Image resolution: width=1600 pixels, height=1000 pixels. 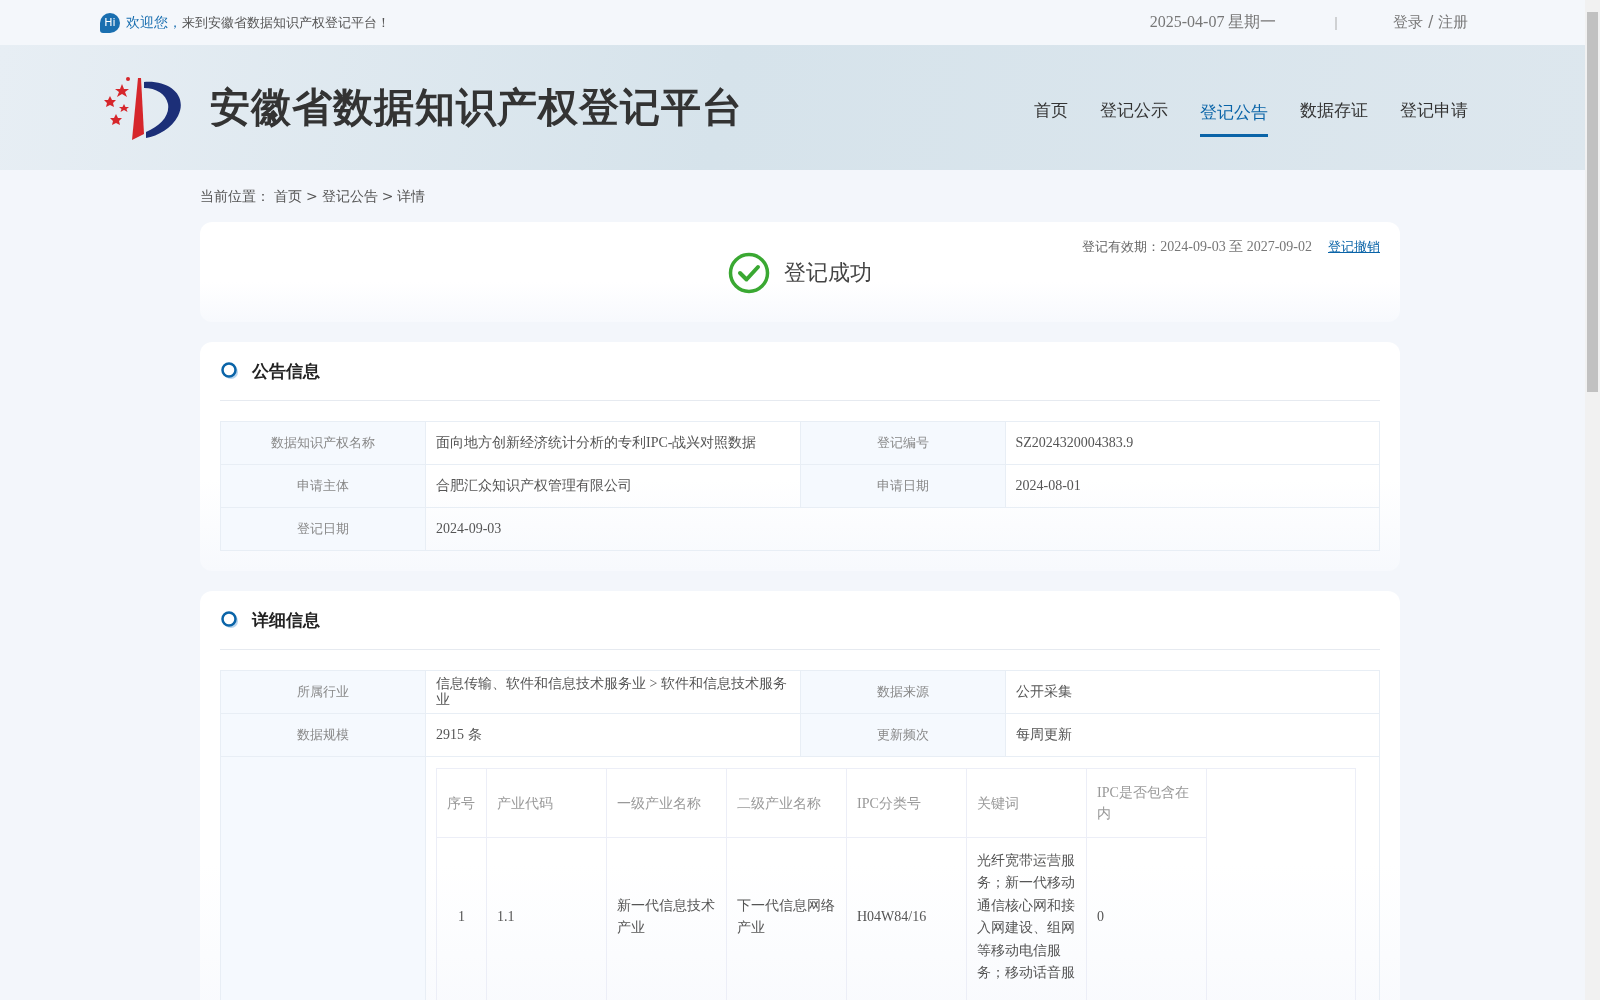 I want to click on welcome-message: 来到安徽省数据知识产权登记平台！, so click(x=286, y=22).